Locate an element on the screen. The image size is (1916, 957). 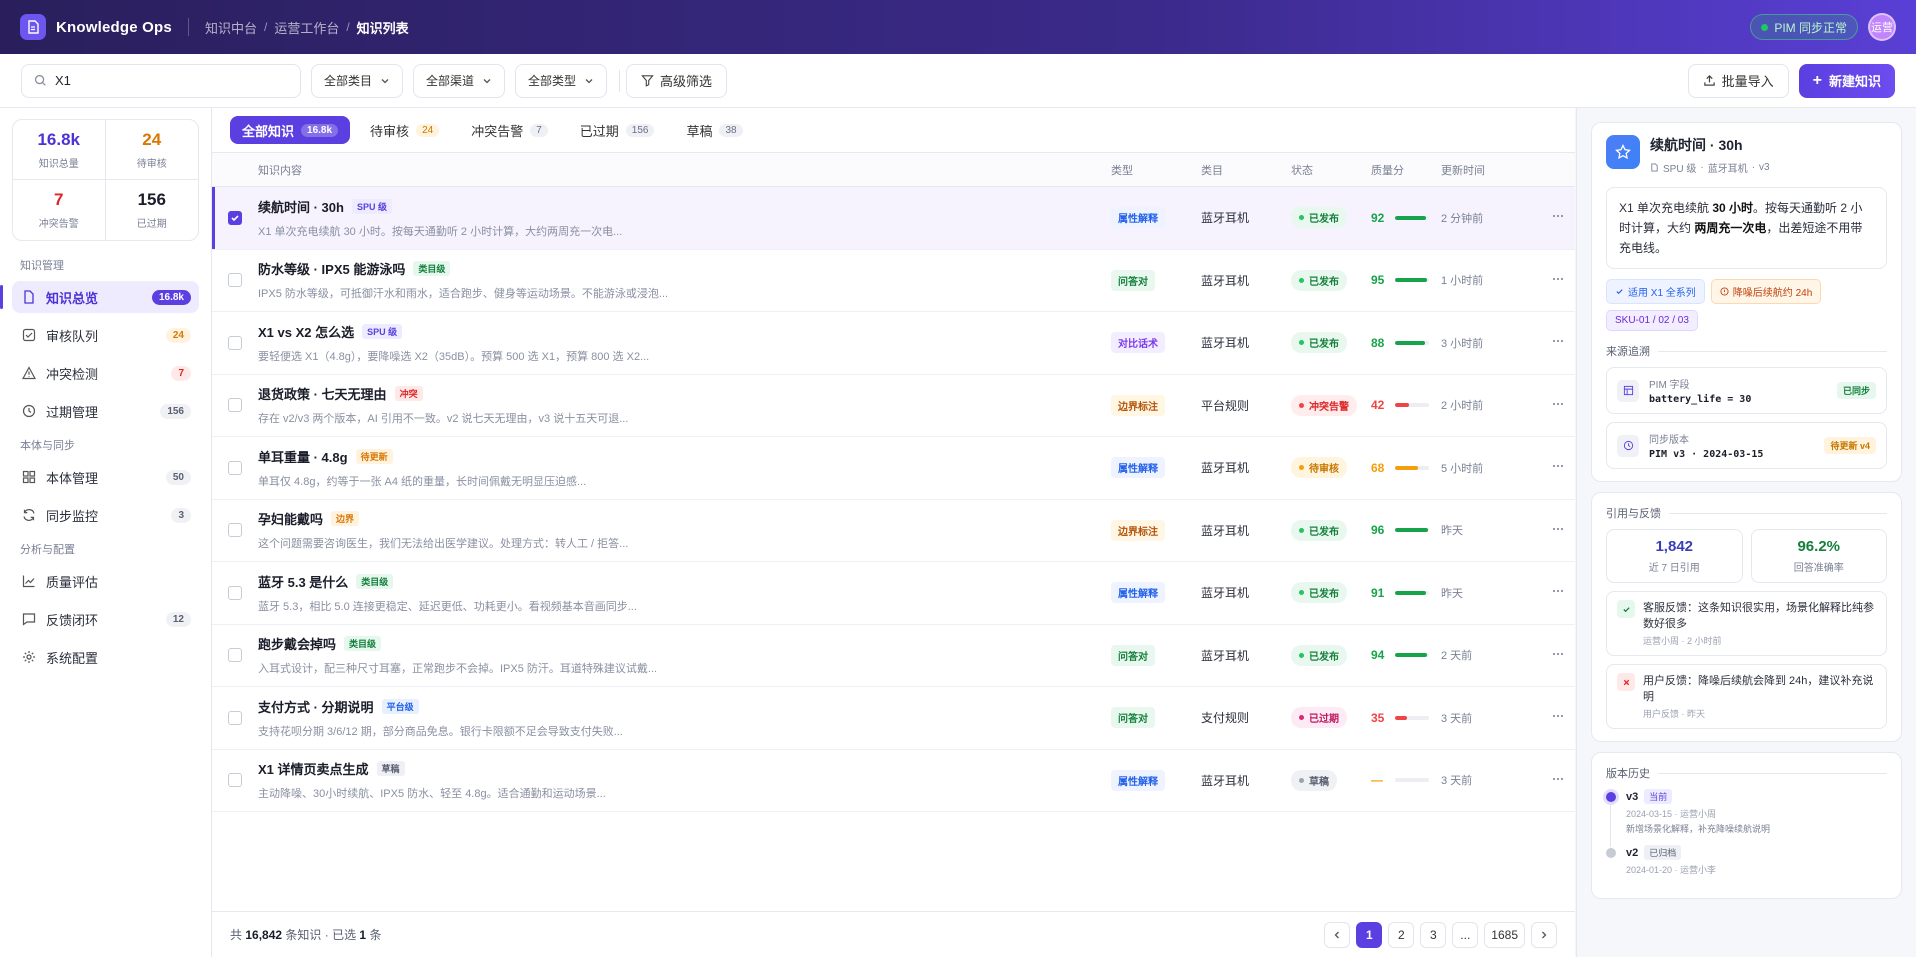
page-button: 1685 is located at coordinates (1504, 934).